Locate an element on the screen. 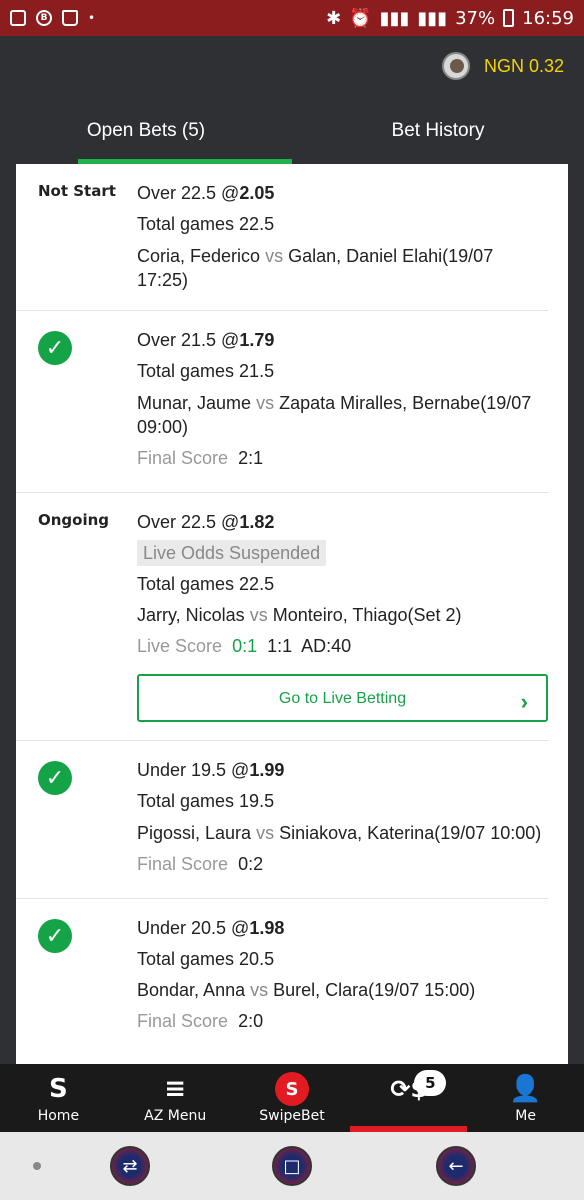 The width and height of the screenshot is (584, 1200). b-icon: B is located at coordinates (44, 18).